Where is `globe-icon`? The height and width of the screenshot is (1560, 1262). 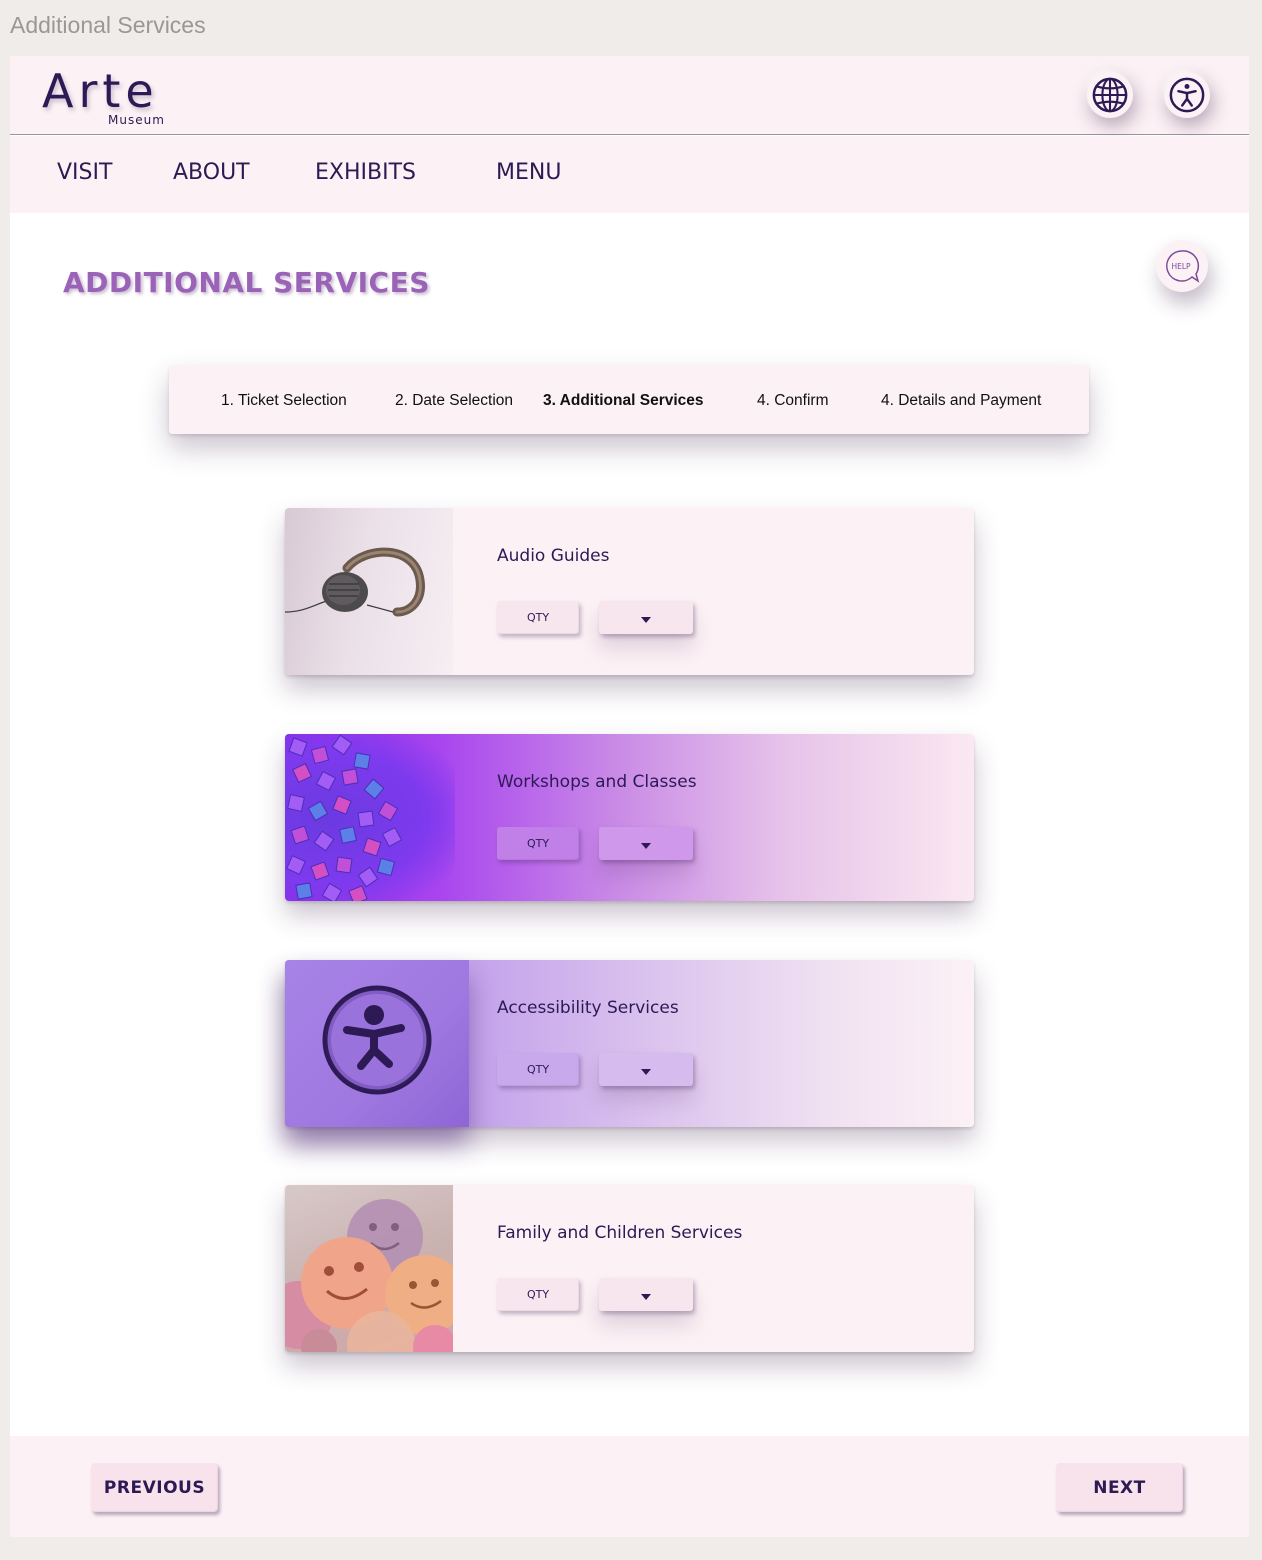
globe-icon is located at coordinates (1110, 95).